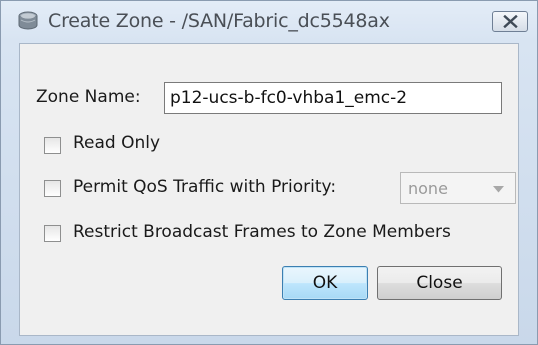 The height and width of the screenshot is (345, 538). What do you see at coordinates (458, 188) in the screenshot?
I see `priority-select: none` at bounding box center [458, 188].